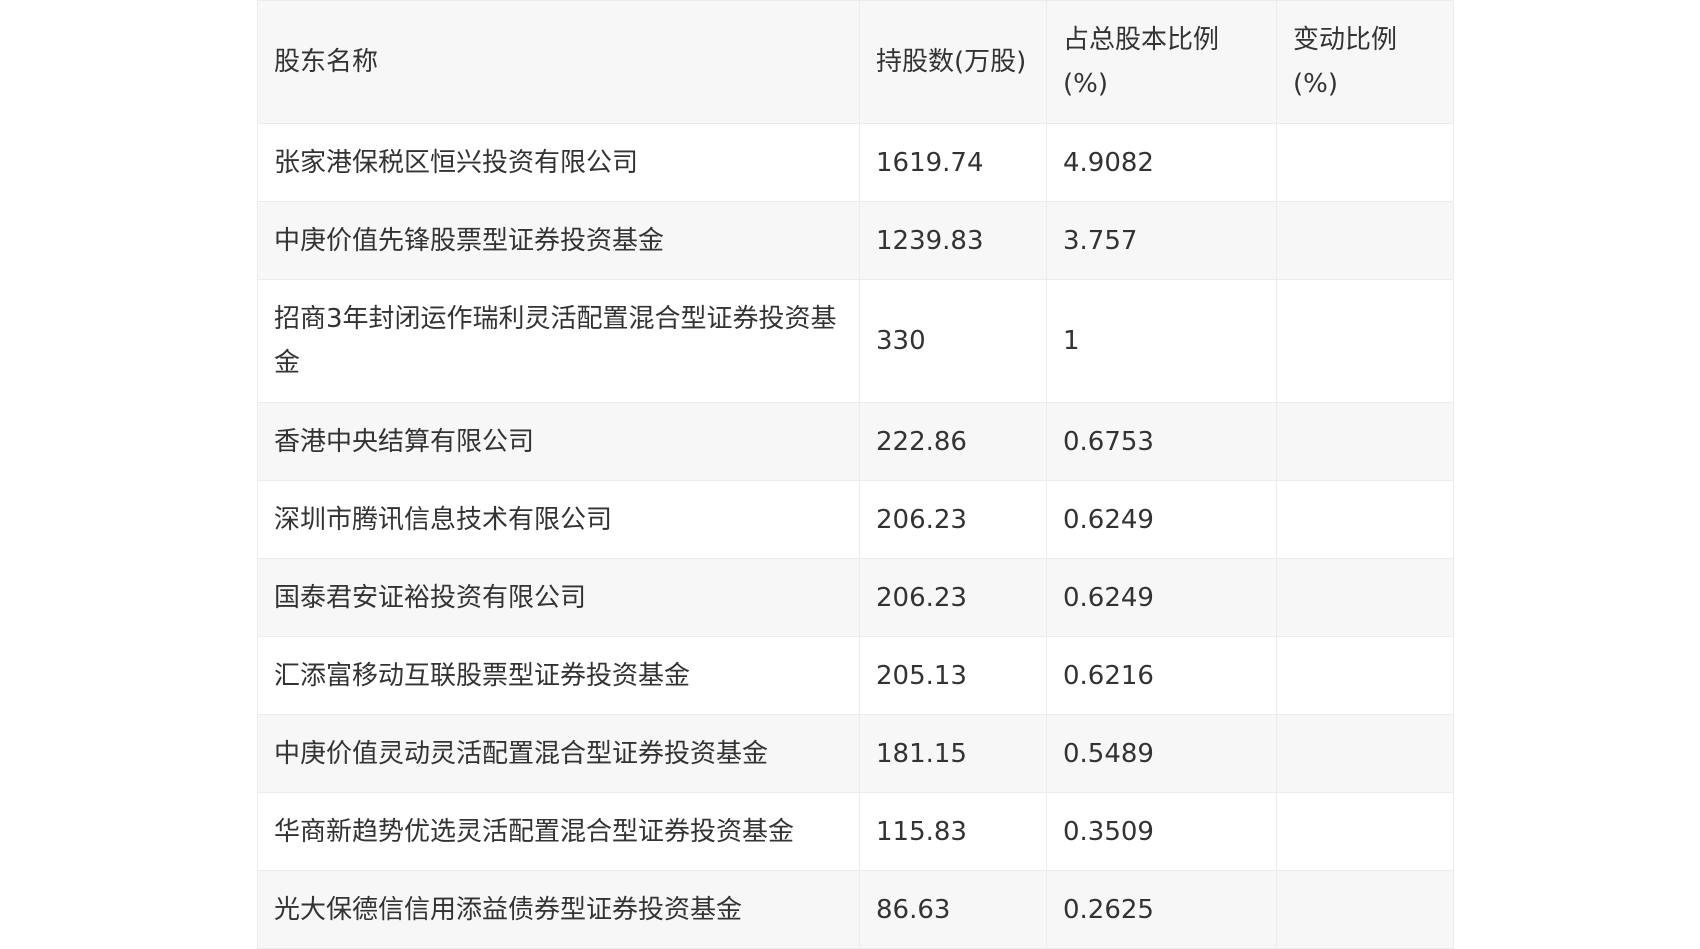 This screenshot has width=1700, height=949. What do you see at coordinates (558, 162) in the screenshot?
I see `cell-shareholder-name: 张家港保税区恒兴投资有限公司` at bounding box center [558, 162].